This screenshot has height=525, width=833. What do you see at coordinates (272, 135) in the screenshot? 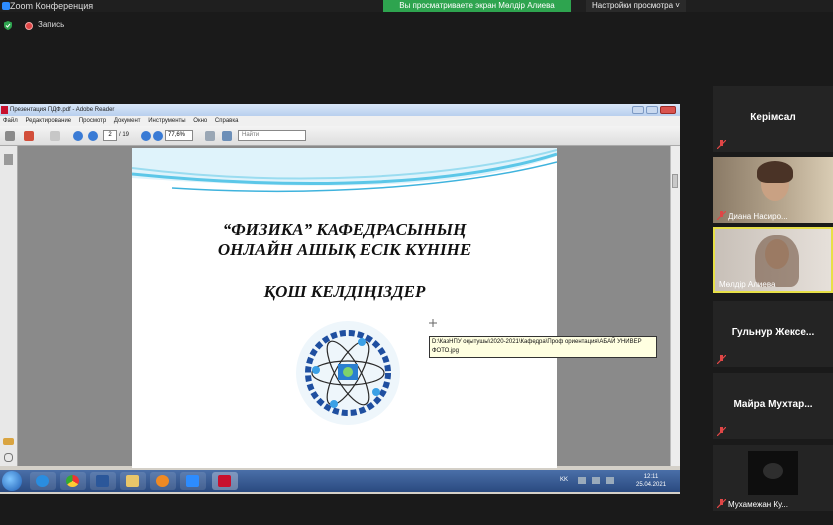
I see `find-input: Найти` at bounding box center [272, 135].